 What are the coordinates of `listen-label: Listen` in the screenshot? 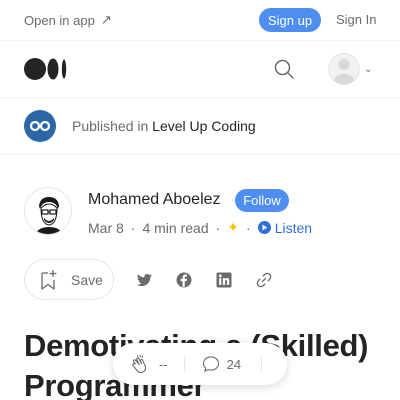 It's located at (293, 227).